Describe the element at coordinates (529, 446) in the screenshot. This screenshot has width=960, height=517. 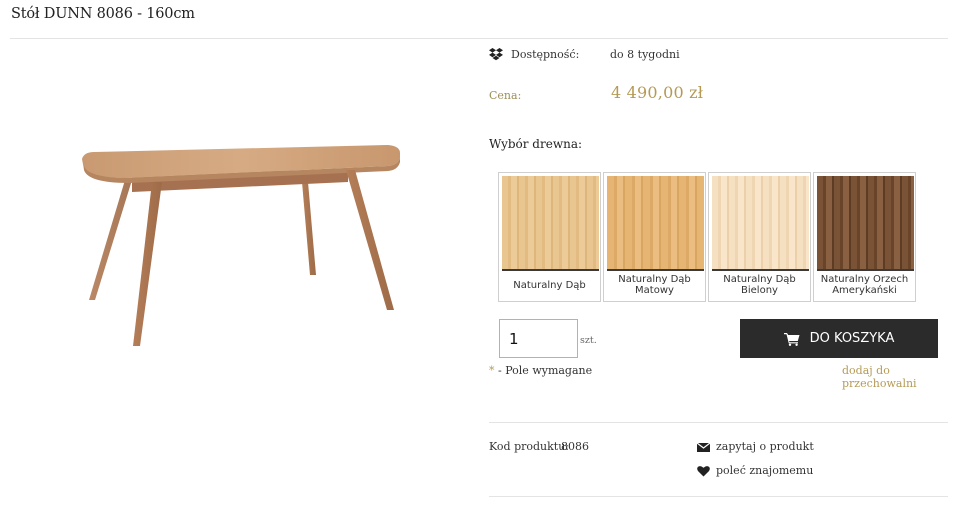
I see `product-code-label: Kod produktu:` at that location.